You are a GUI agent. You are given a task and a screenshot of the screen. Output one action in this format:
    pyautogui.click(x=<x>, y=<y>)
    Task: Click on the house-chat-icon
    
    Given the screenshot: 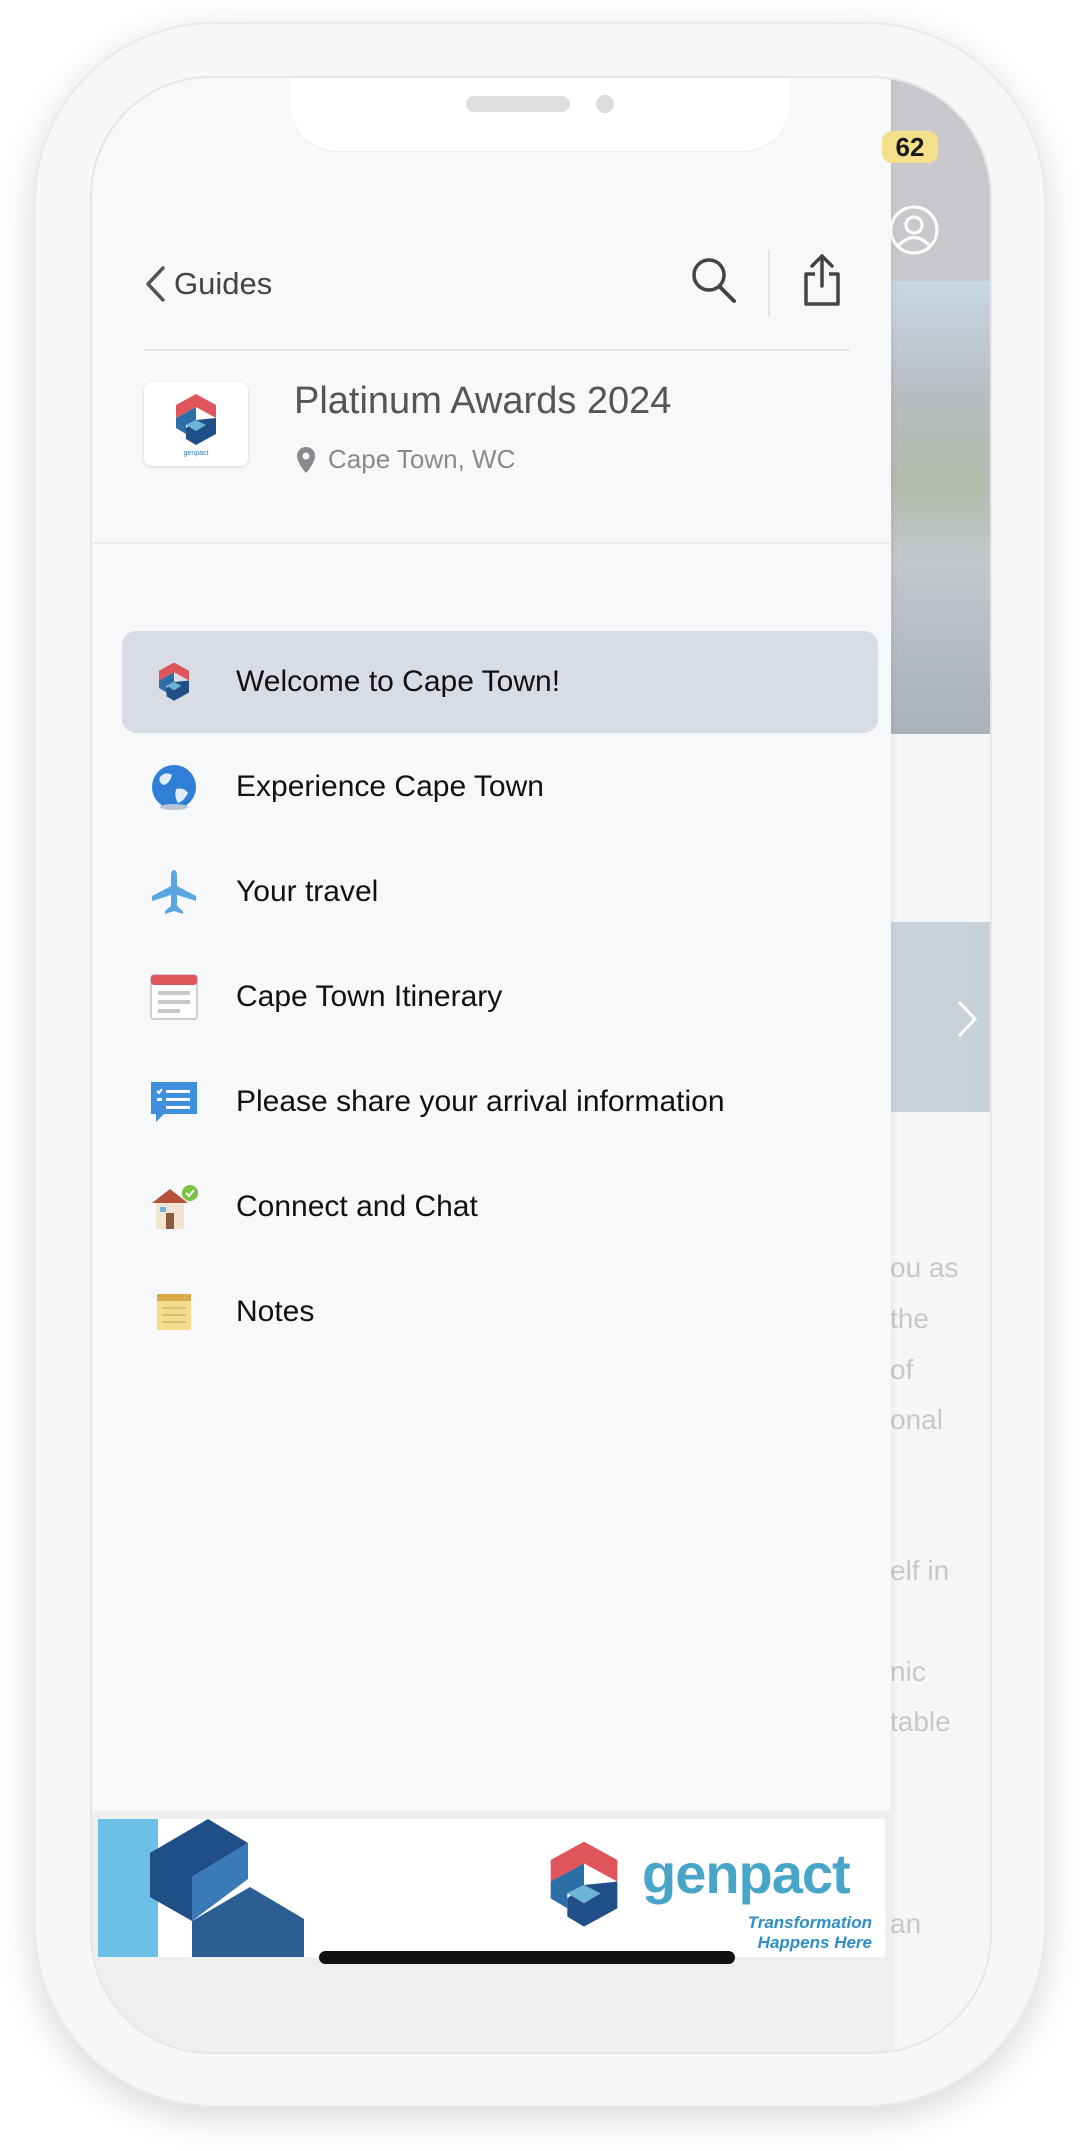 What is the action you would take?
    pyautogui.click(x=174, y=1207)
    